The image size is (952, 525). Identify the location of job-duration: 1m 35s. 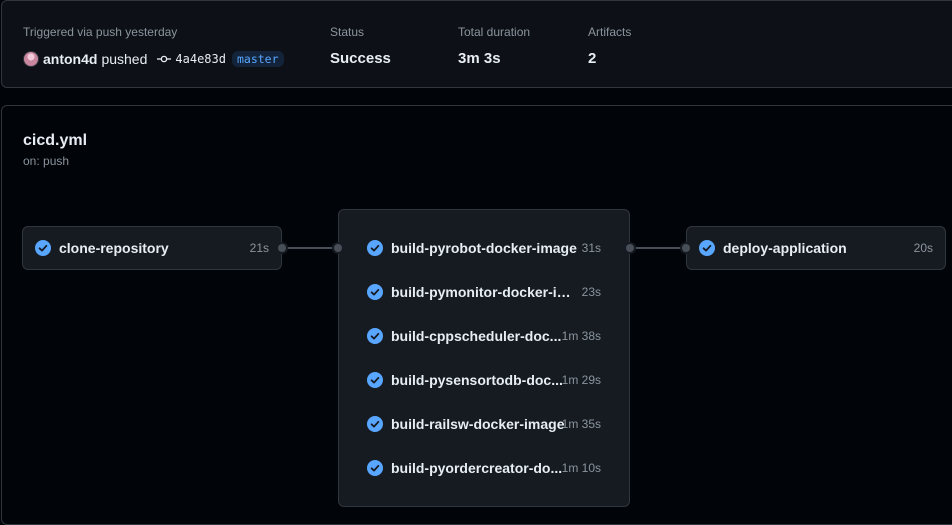
(581, 424).